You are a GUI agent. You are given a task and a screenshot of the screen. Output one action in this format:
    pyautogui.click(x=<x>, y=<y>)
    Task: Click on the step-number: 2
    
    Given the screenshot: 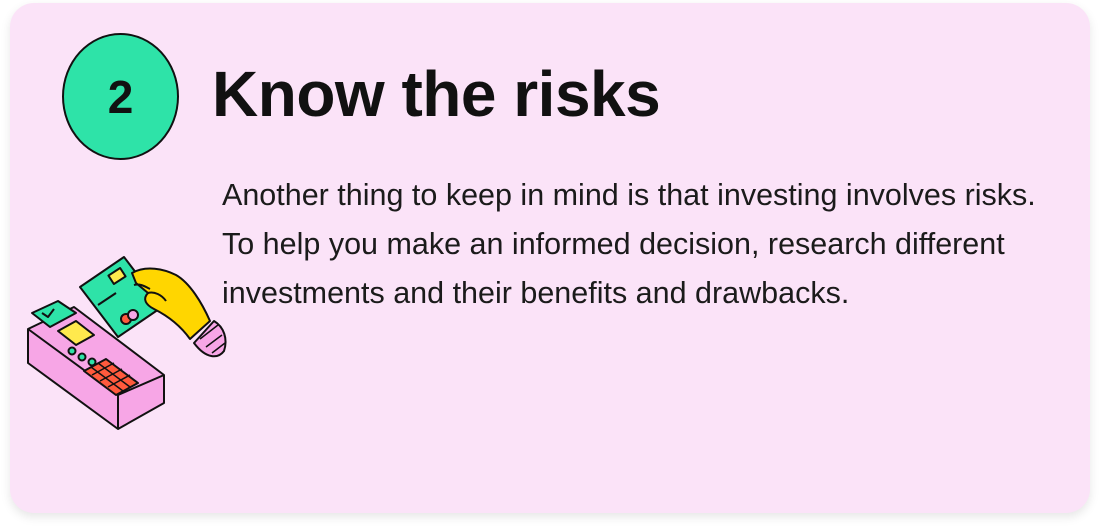 What is the action you would take?
    pyautogui.click(x=120, y=96)
    